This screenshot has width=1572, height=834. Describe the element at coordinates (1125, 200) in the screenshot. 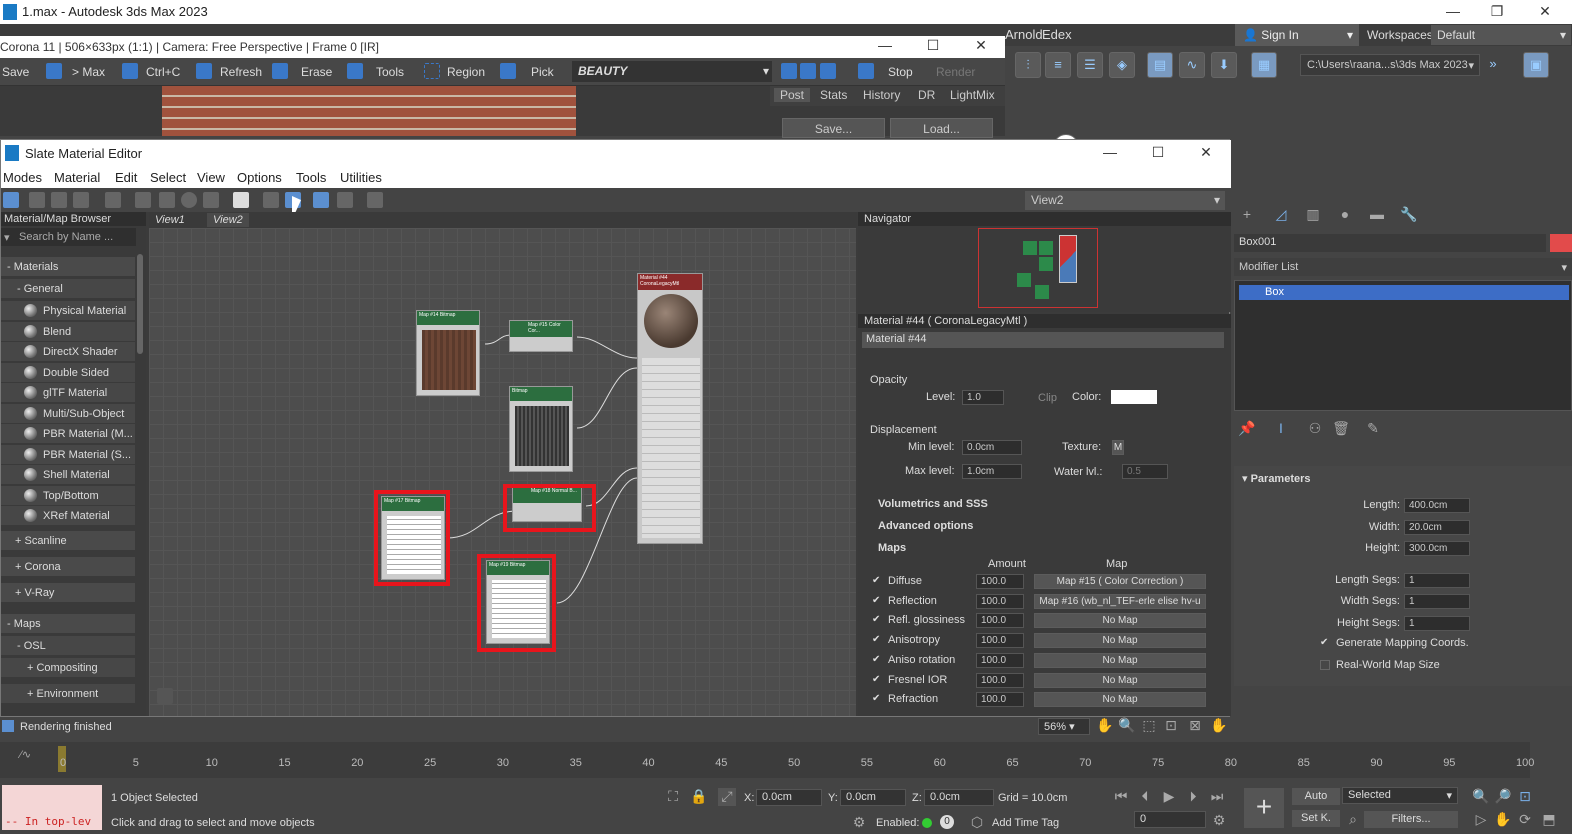

I see `view-dropdown: View2 ▾` at that location.